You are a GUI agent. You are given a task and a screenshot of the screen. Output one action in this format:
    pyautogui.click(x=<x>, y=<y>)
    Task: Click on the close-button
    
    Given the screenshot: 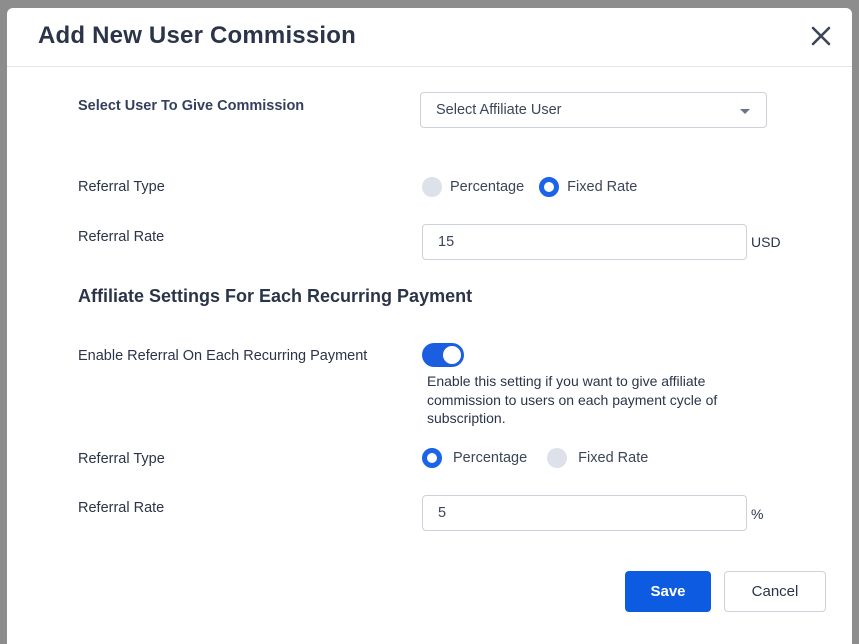 What is the action you would take?
    pyautogui.click(x=821, y=36)
    